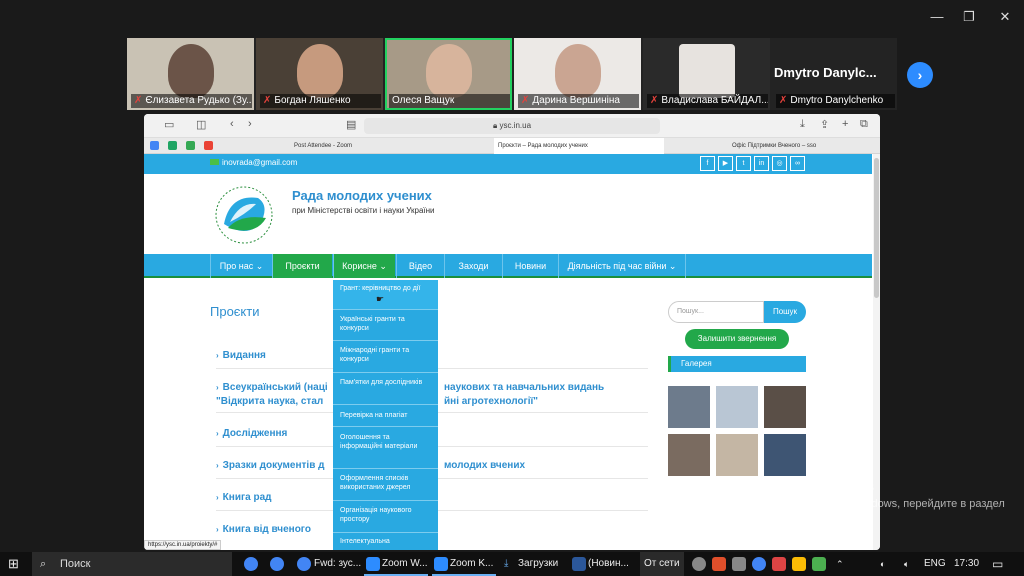  Describe the element at coordinates (538, 564) in the screenshot. I see `taskbar-app: Загрузки` at that location.